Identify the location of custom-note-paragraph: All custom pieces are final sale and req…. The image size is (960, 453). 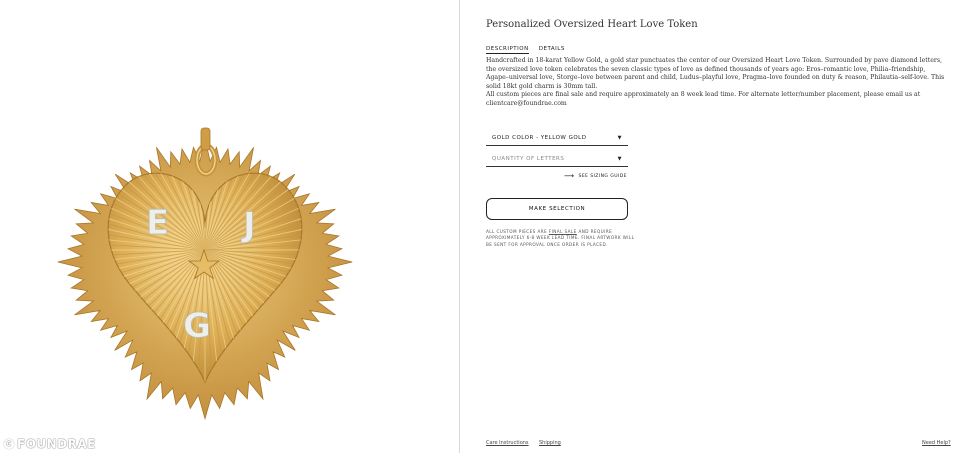
(703, 99).